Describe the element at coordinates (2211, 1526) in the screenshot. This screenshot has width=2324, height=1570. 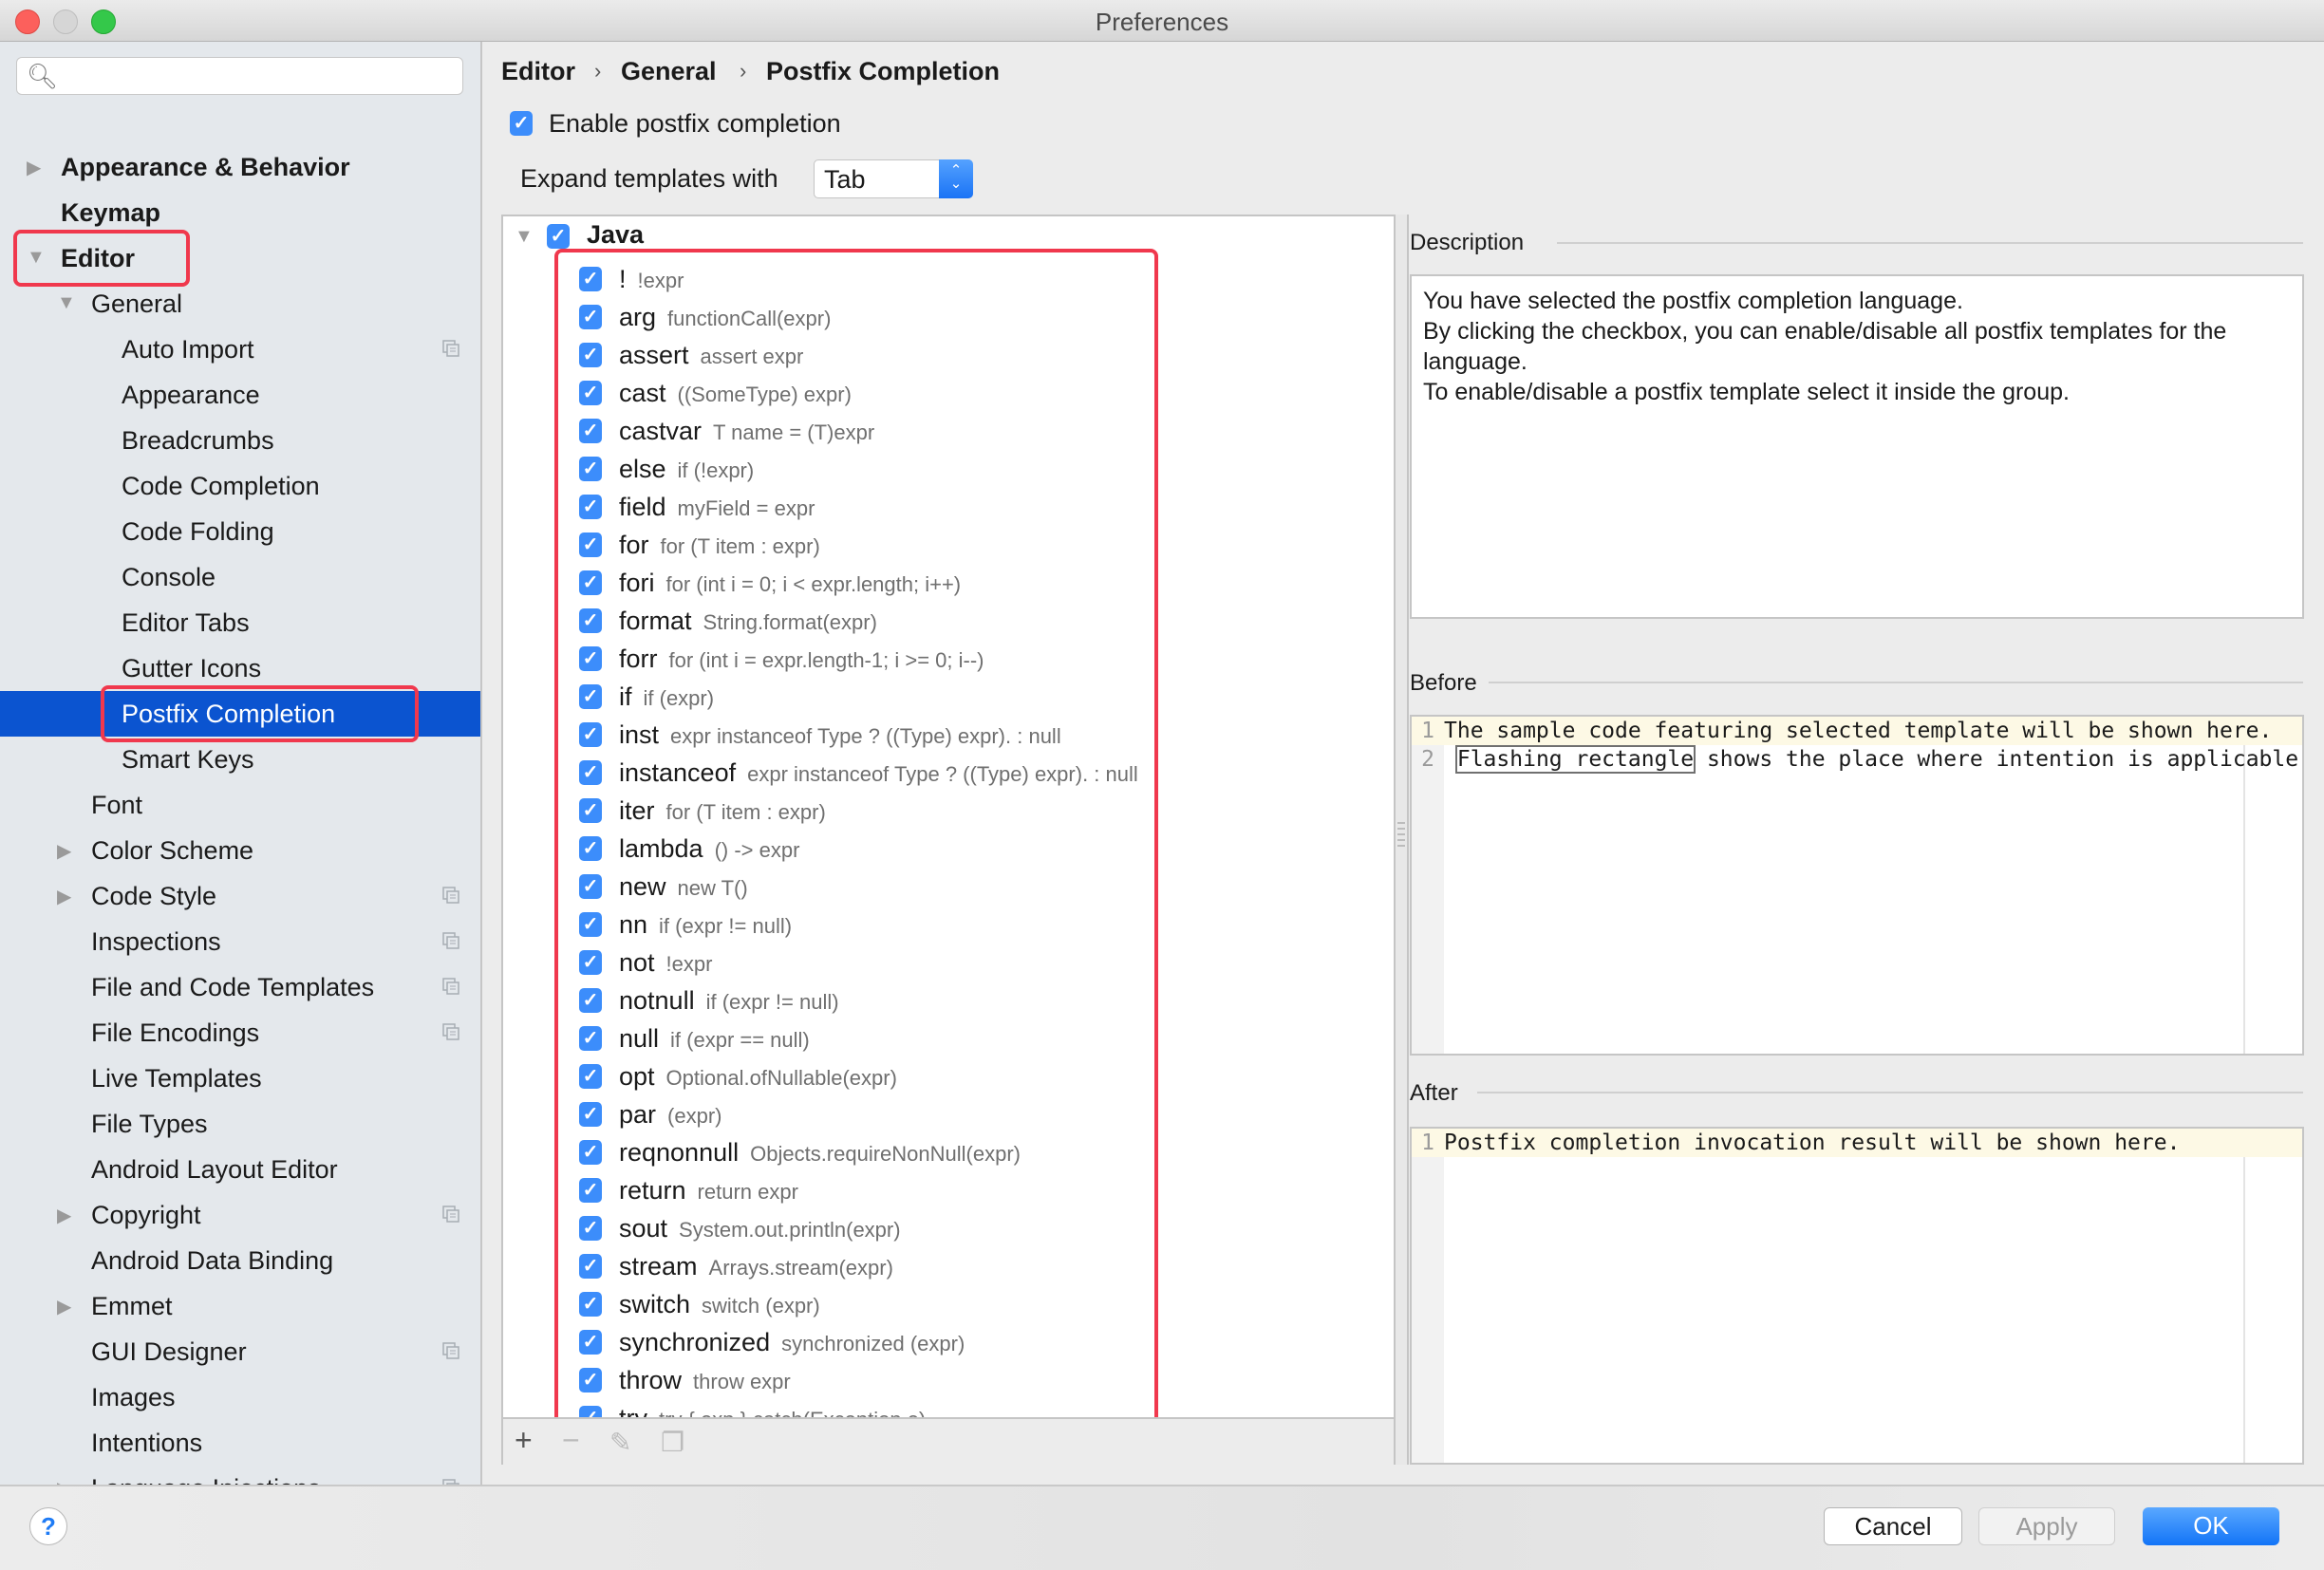
I see `ok-button: OK` at that location.